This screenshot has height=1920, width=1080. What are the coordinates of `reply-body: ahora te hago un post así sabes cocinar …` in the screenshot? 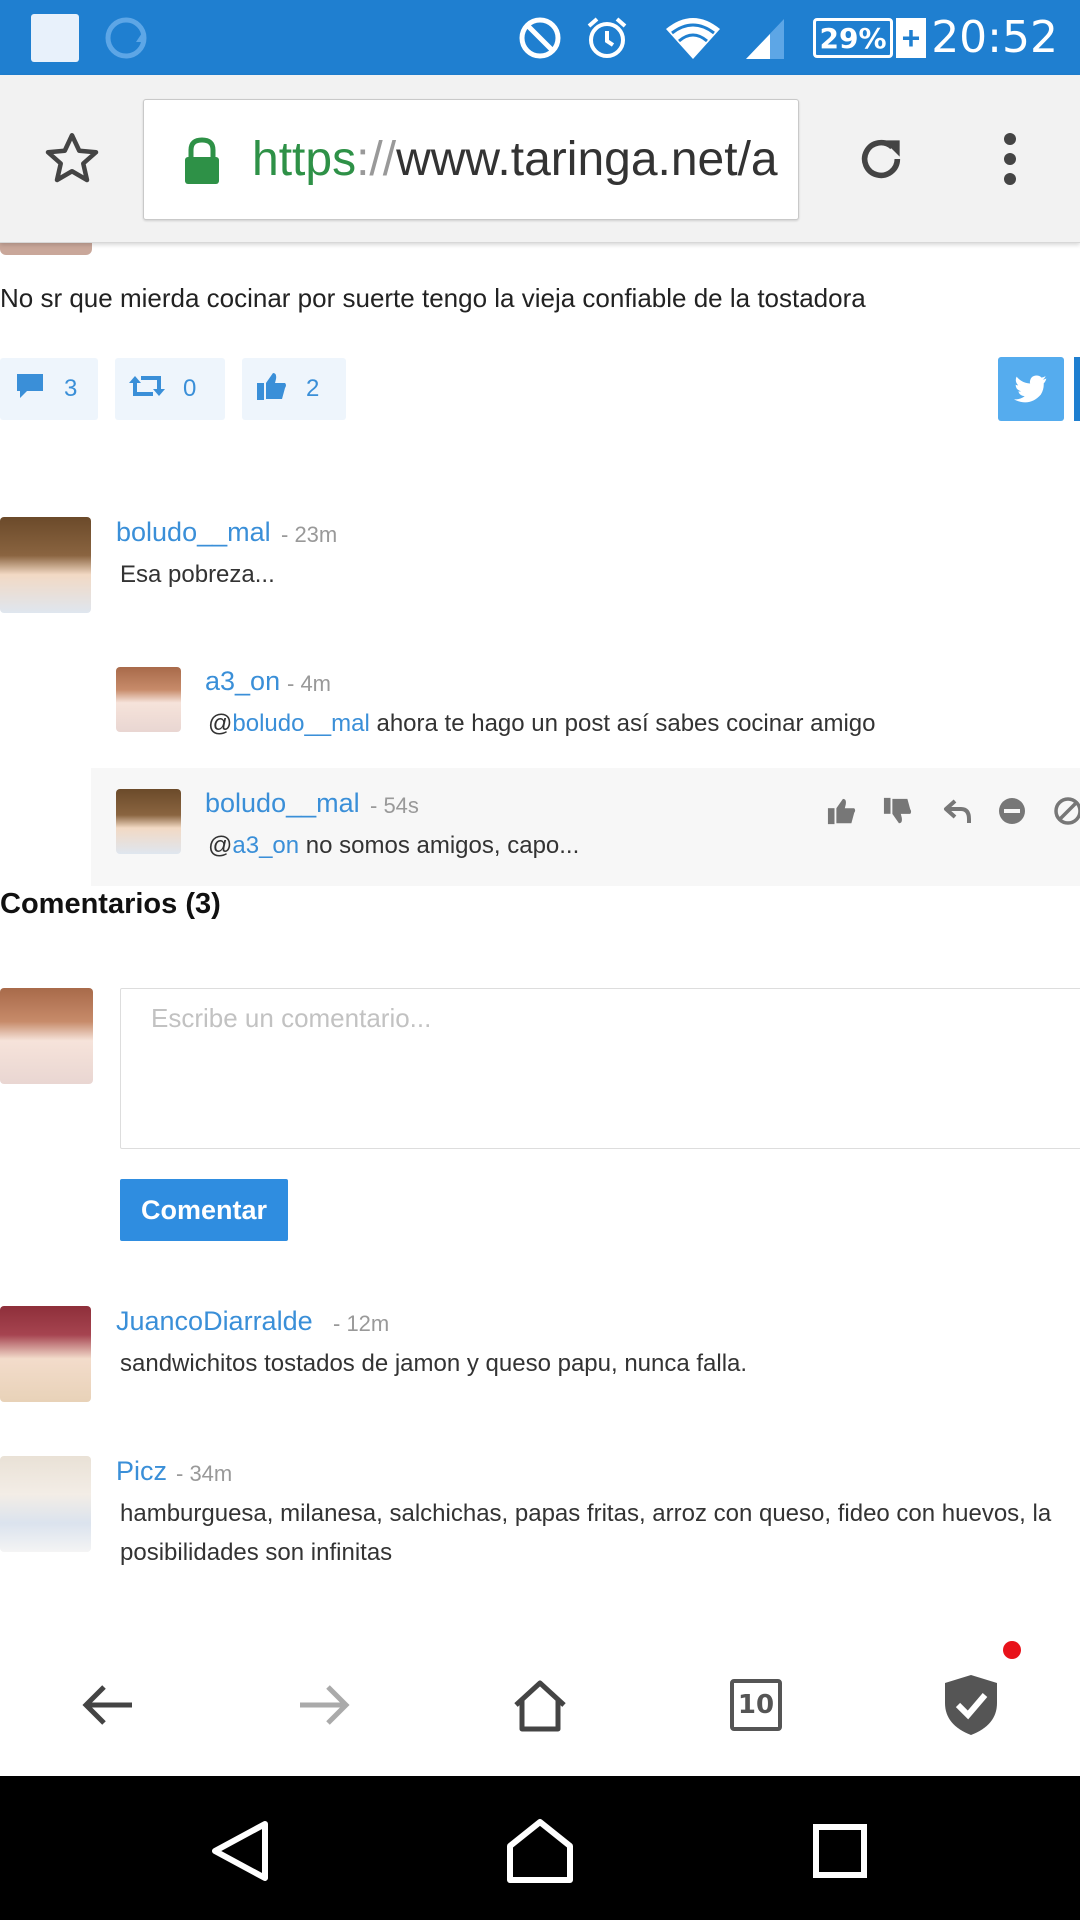 It's located at (622, 723).